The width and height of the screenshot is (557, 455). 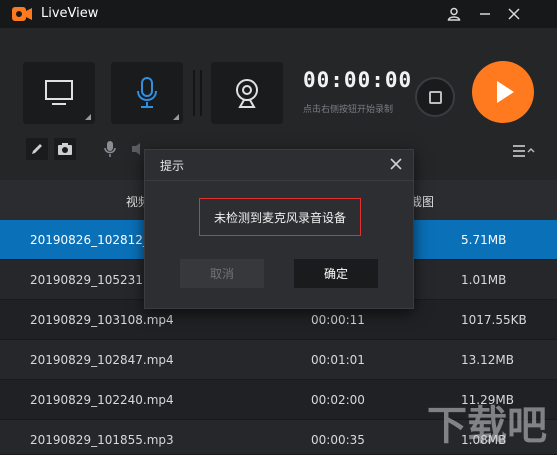 I want to click on user-icon, so click(x=454, y=14).